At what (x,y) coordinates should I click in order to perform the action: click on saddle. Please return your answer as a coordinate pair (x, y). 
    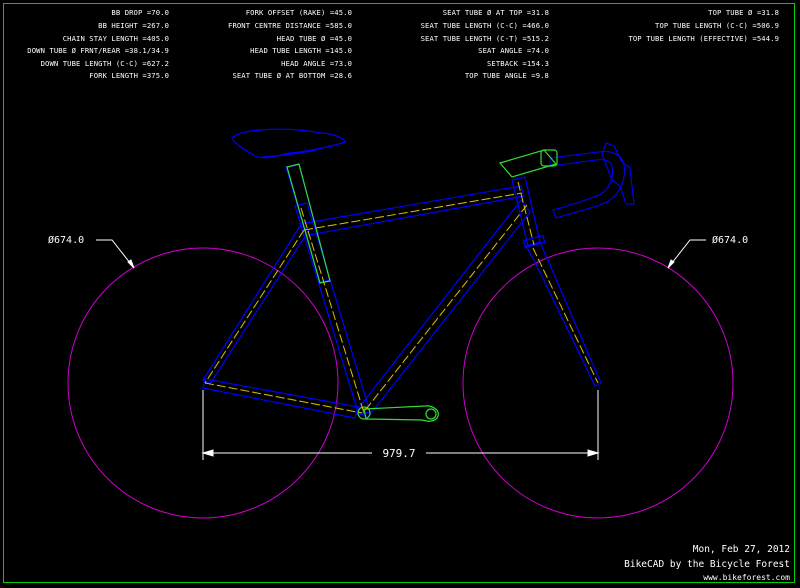
    Looking at the image, I should click on (289, 143).